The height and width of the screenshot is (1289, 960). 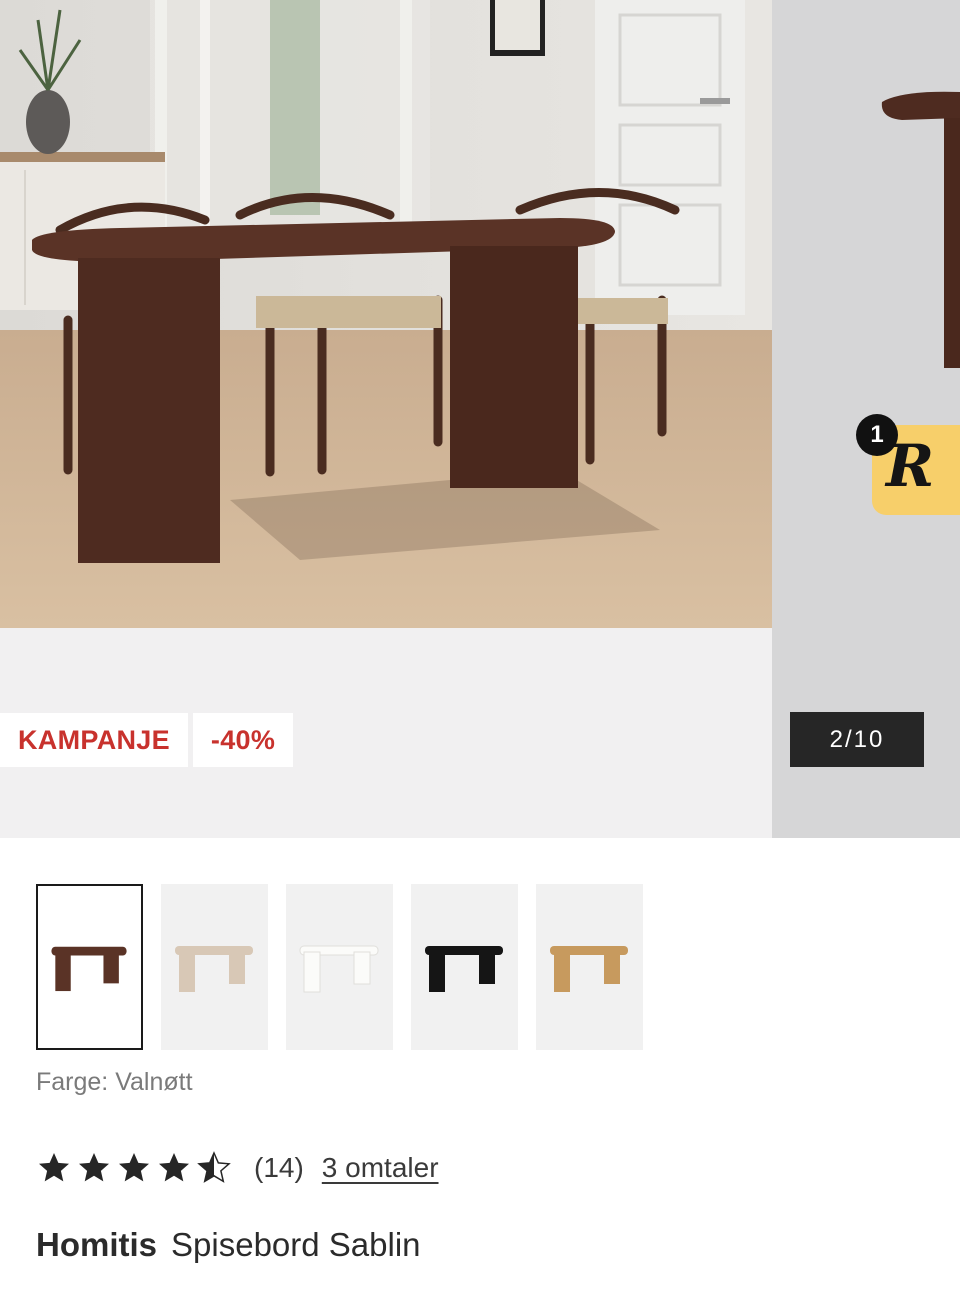 I want to click on swatch-oak, so click(x=589, y=967).